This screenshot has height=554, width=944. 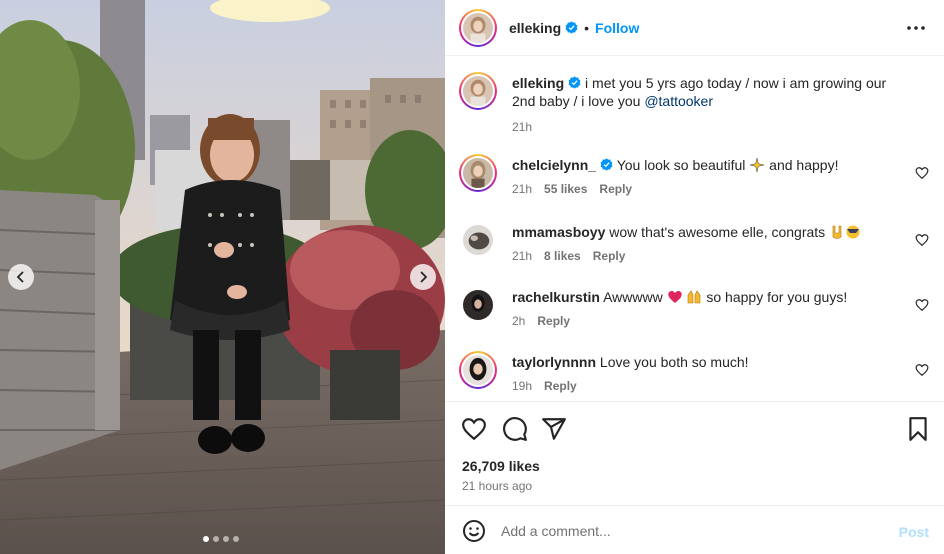 What do you see at coordinates (674, 297) in the screenshot?
I see `red-heart-emoji-icon` at bounding box center [674, 297].